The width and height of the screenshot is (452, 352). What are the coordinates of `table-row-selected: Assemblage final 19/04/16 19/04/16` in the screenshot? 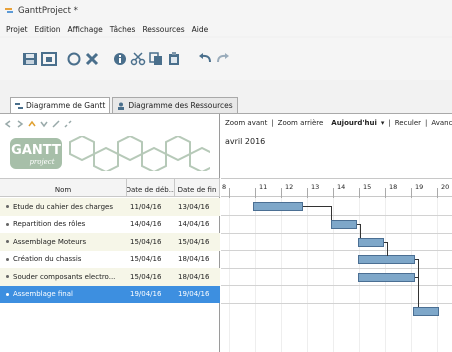 It's located at (110, 294).